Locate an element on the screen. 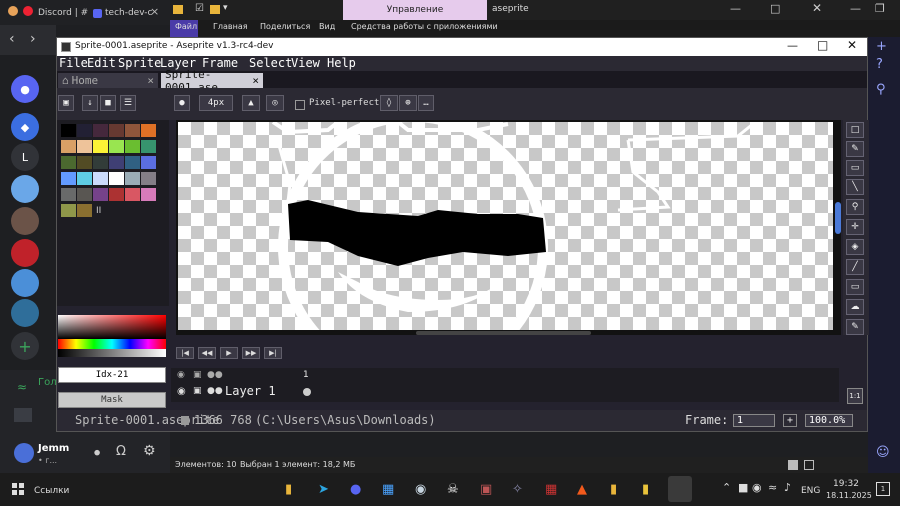 The height and width of the screenshot is (506, 900). play-button: ▶ is located at coordinates (229, 353).